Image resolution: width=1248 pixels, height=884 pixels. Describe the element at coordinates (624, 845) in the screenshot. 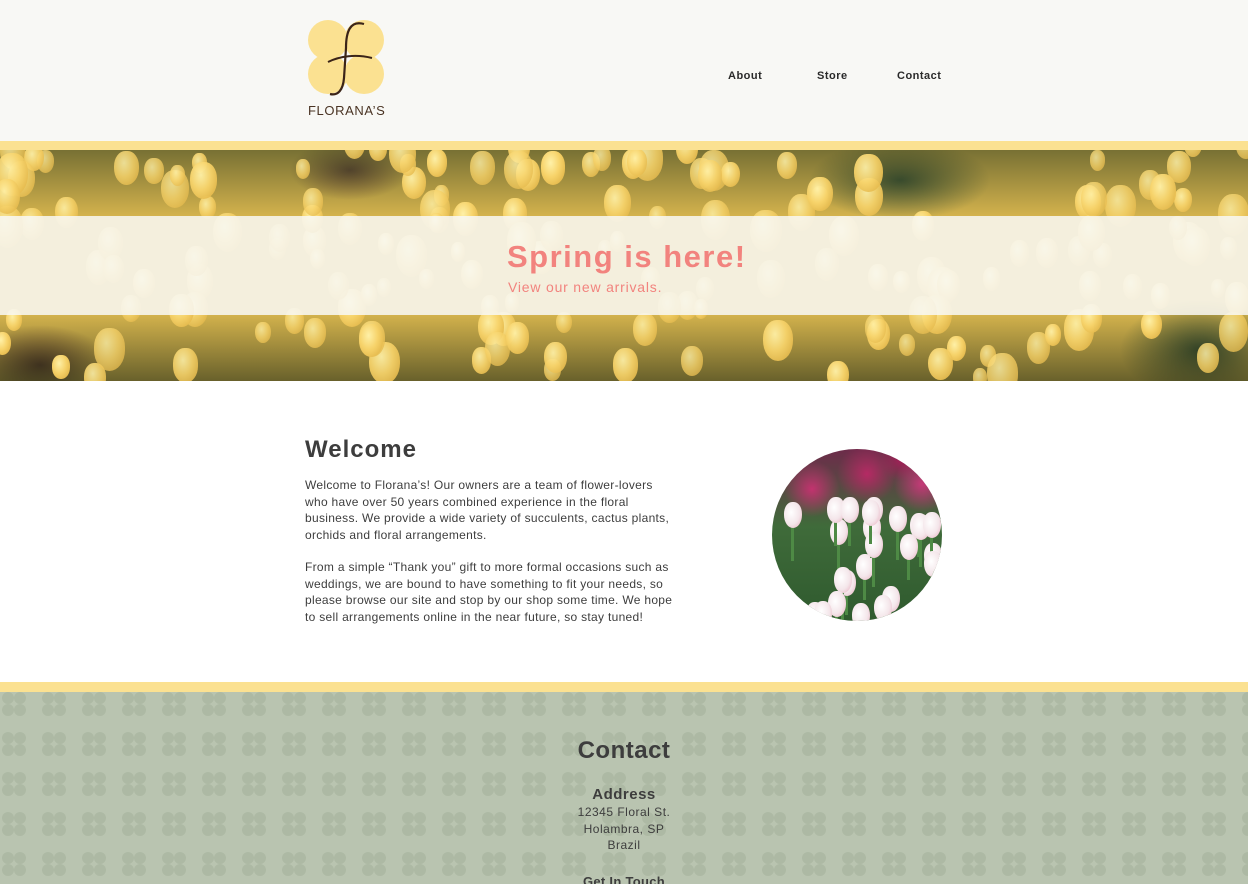

I see `address-line: Brazil` at that location.